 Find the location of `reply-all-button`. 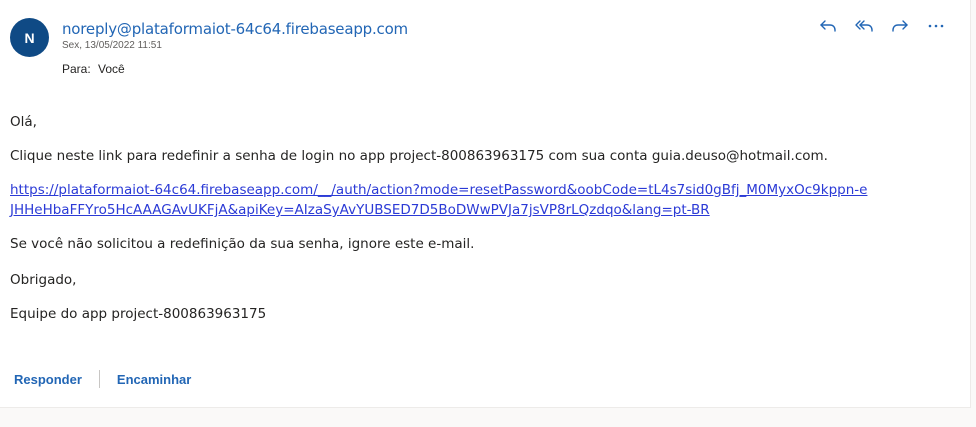

reply-all-button is located at coordinates (864, 26).